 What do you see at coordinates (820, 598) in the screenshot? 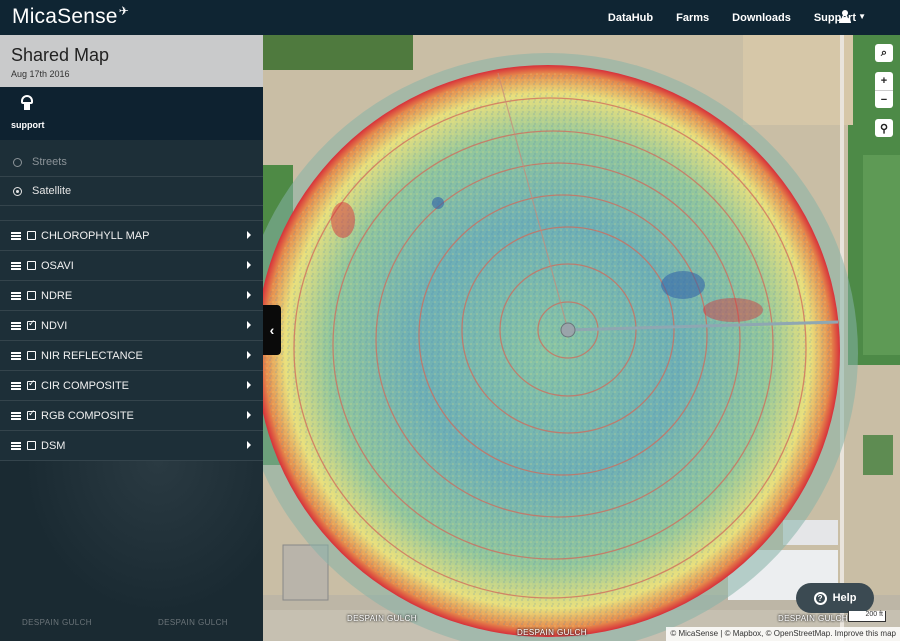
I see `question-icon: ?` at bounding box center [820, 598].